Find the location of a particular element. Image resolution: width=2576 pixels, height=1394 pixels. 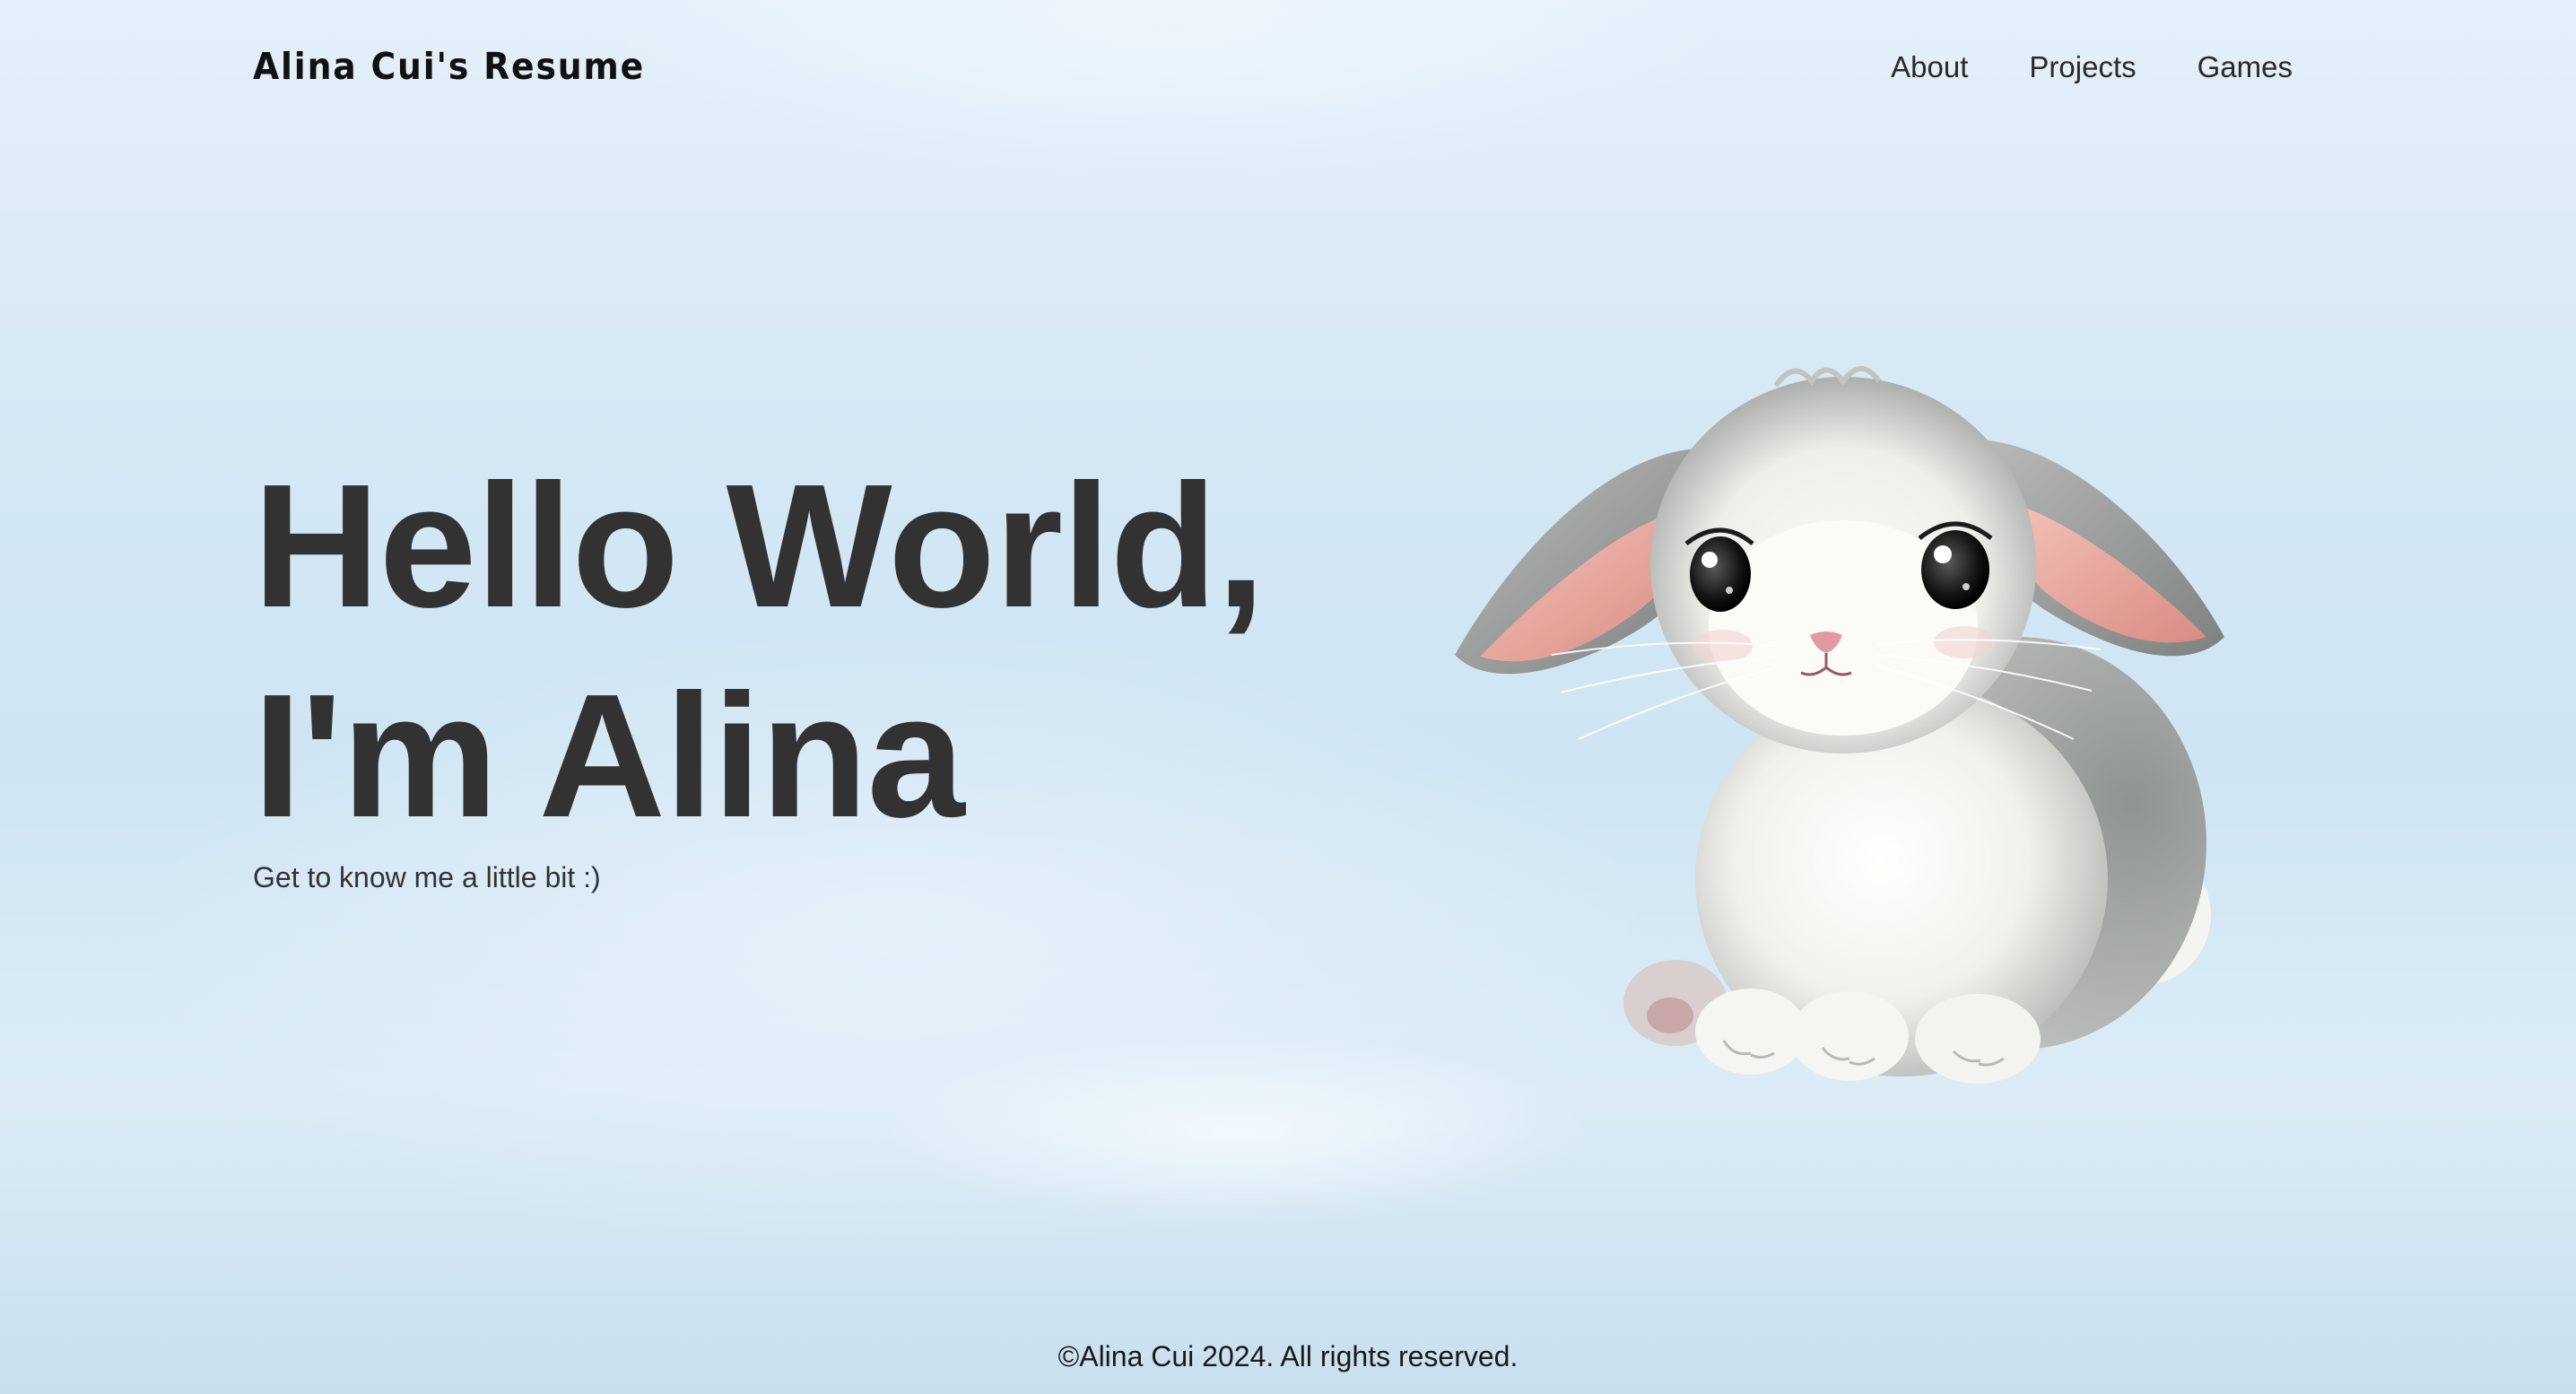

site-footer: ©Alina Cui 2024. All rights reserved. is located at coordinates (1288, 1356).